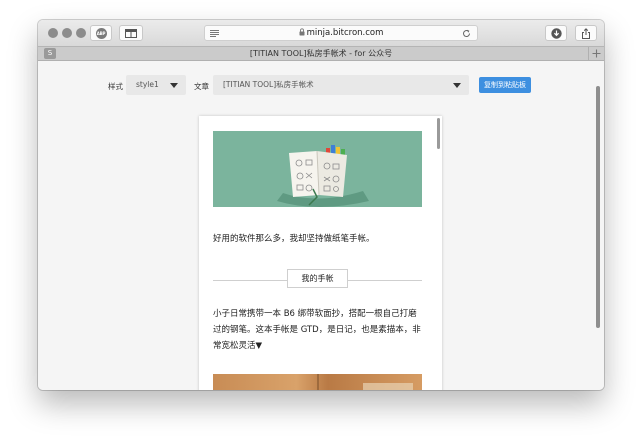  What do you see at coordinates (341, 85) in the screenshot?
I see `article-select: [TITIAN TOOL]私房手帐术` at bounding box center [341, 85].